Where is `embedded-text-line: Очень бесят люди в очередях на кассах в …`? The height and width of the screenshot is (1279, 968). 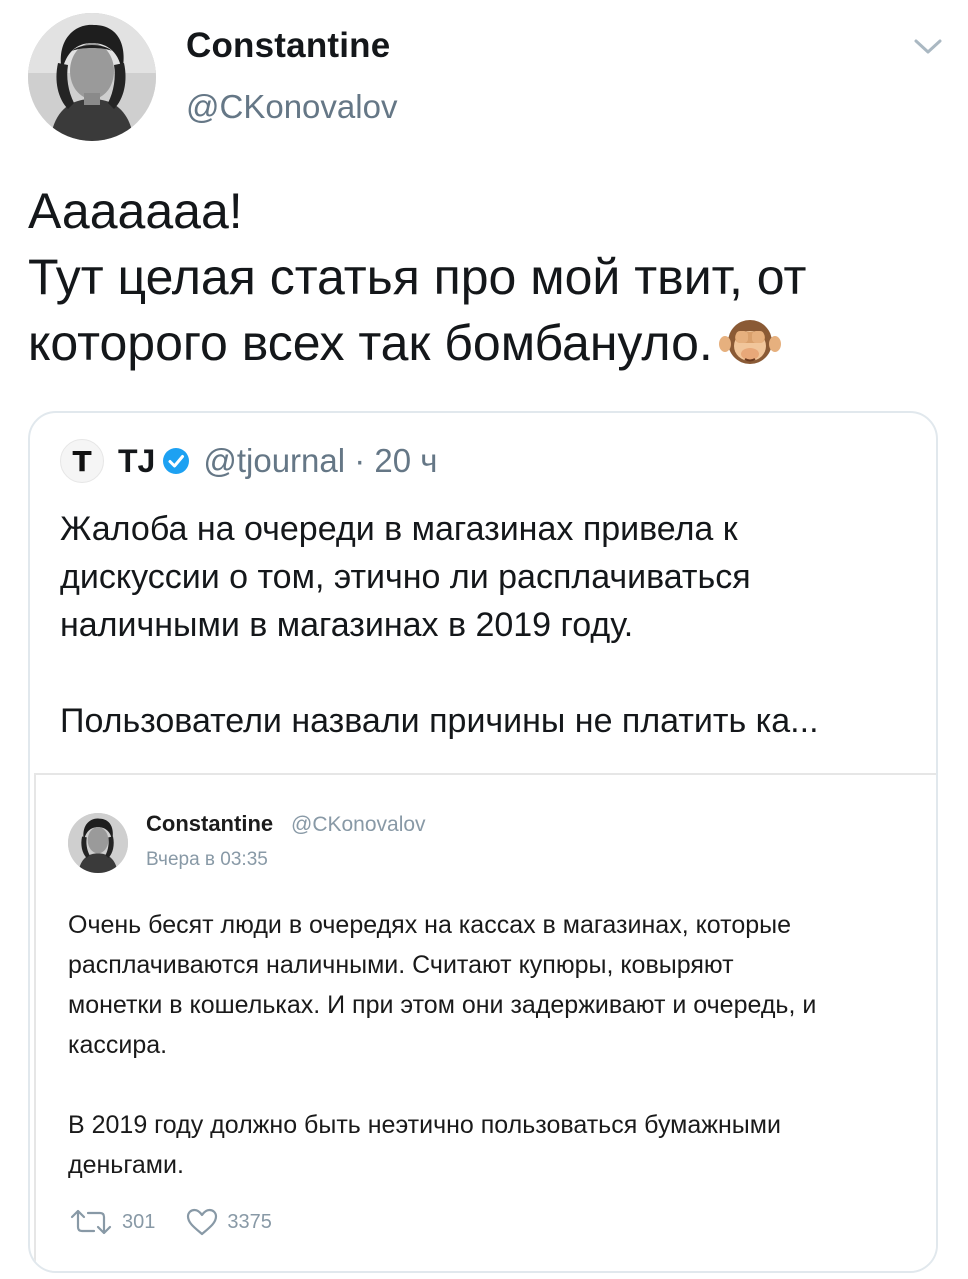 embedded-text-line: Очень бесят люди в очередях на кассах в … is located at coordinates (430, 925).